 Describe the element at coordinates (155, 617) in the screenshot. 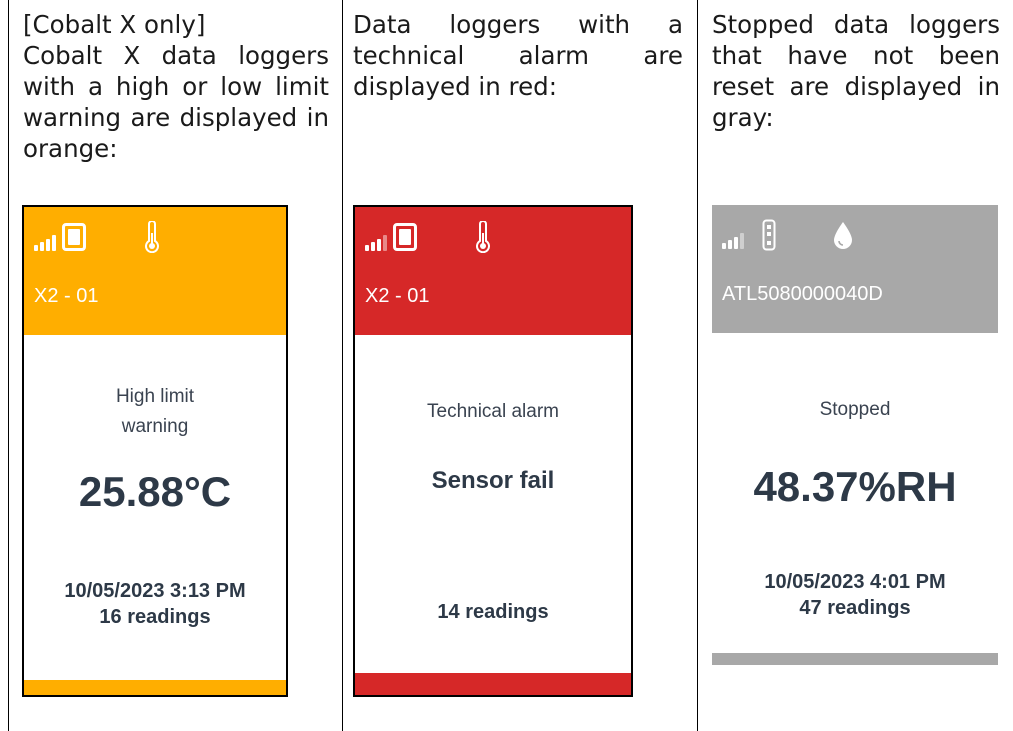

I see `readings-count: 16 readings` at that location.